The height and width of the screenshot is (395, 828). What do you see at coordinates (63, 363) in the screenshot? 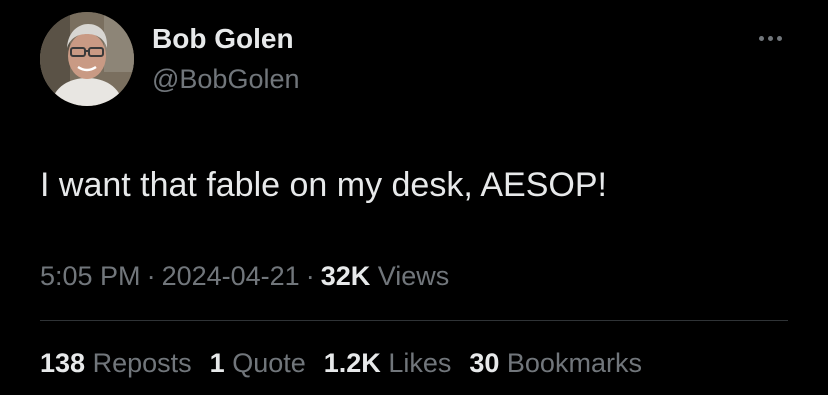
I see `reposts-count: 138` at bounding box center [63, 363].